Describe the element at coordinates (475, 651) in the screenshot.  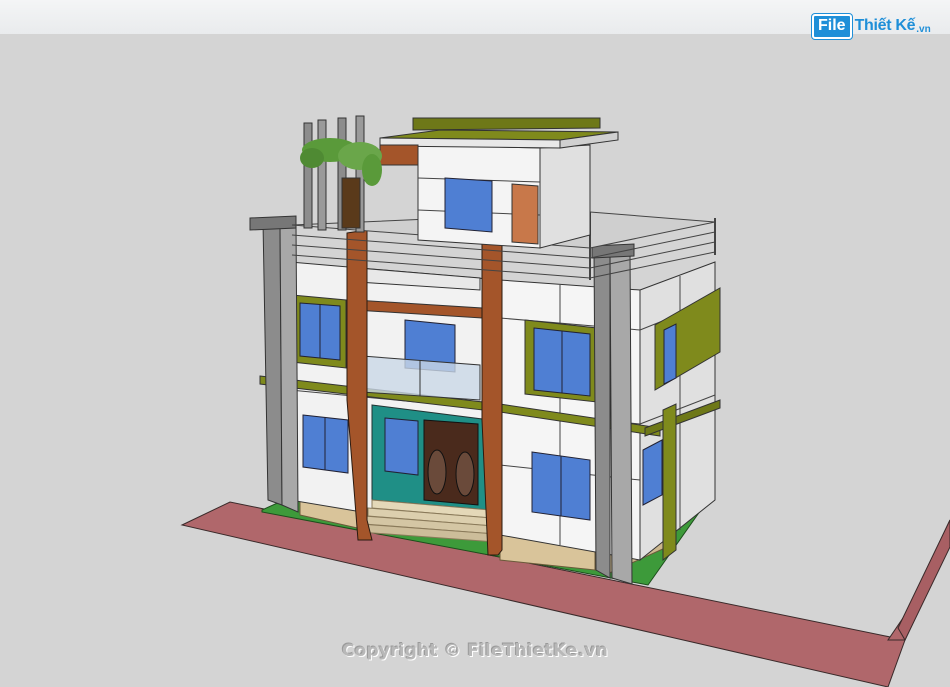
I see `copyright-watermark: Copyright © FileThietKe.vn` at that location.